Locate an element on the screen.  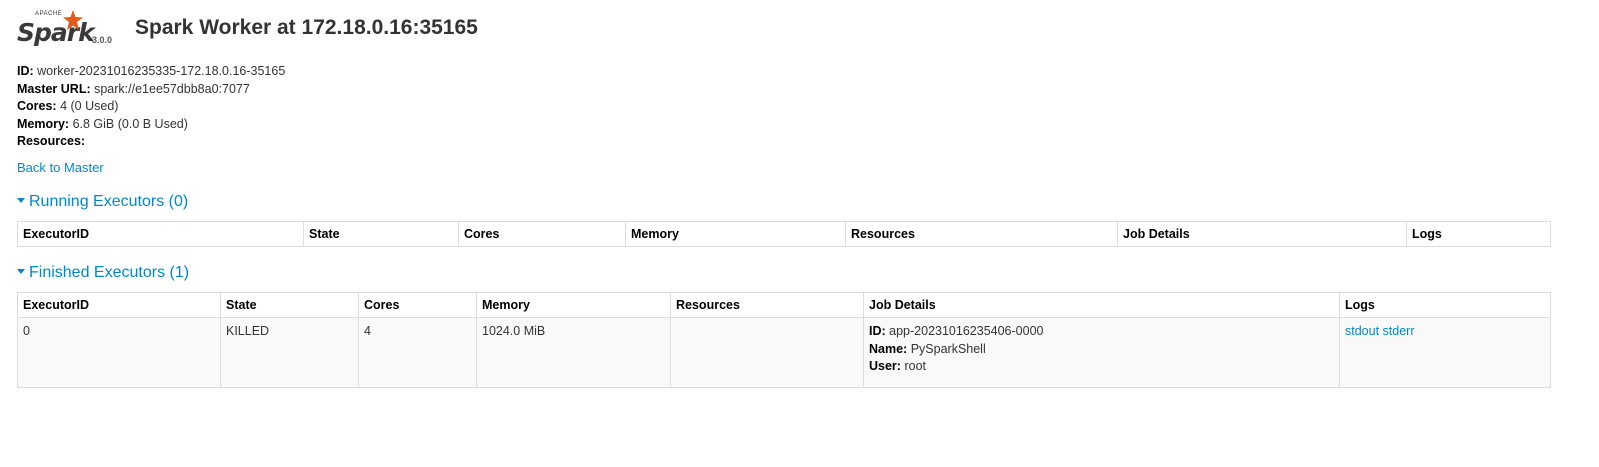
job-user: User: root is located at coordinates (1101, 367).